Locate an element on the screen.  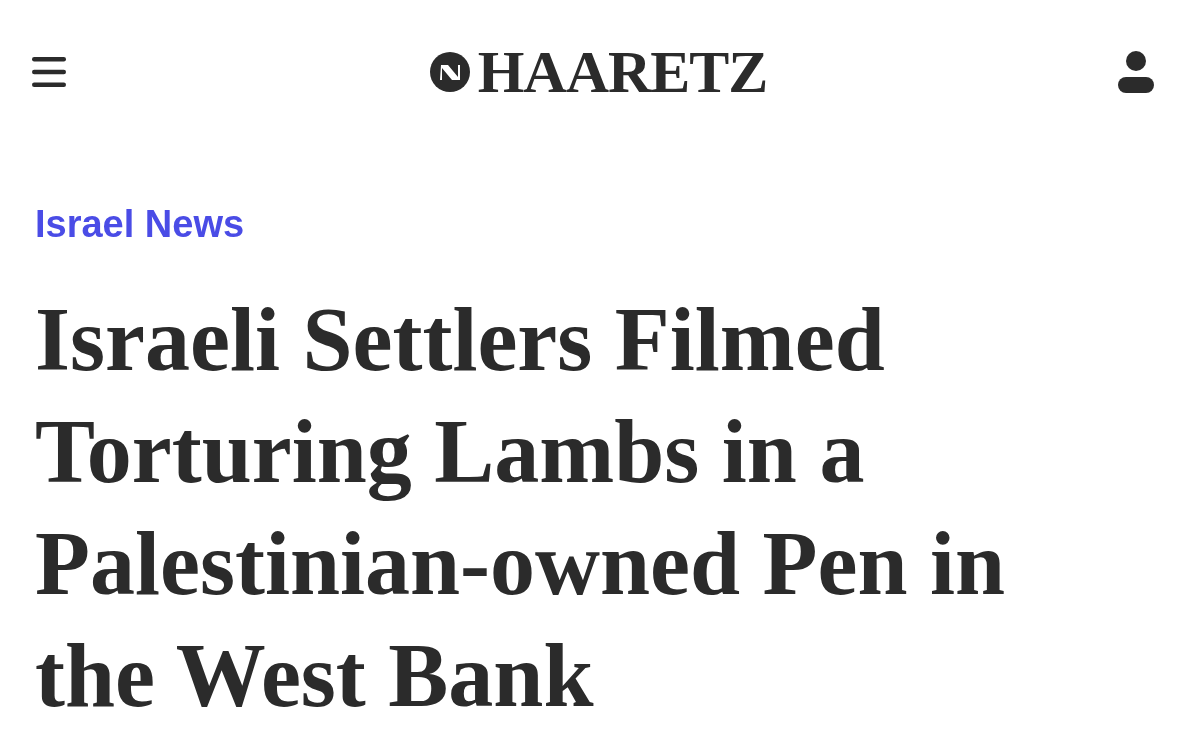
menu-icon is located at coordinates (49, 72).